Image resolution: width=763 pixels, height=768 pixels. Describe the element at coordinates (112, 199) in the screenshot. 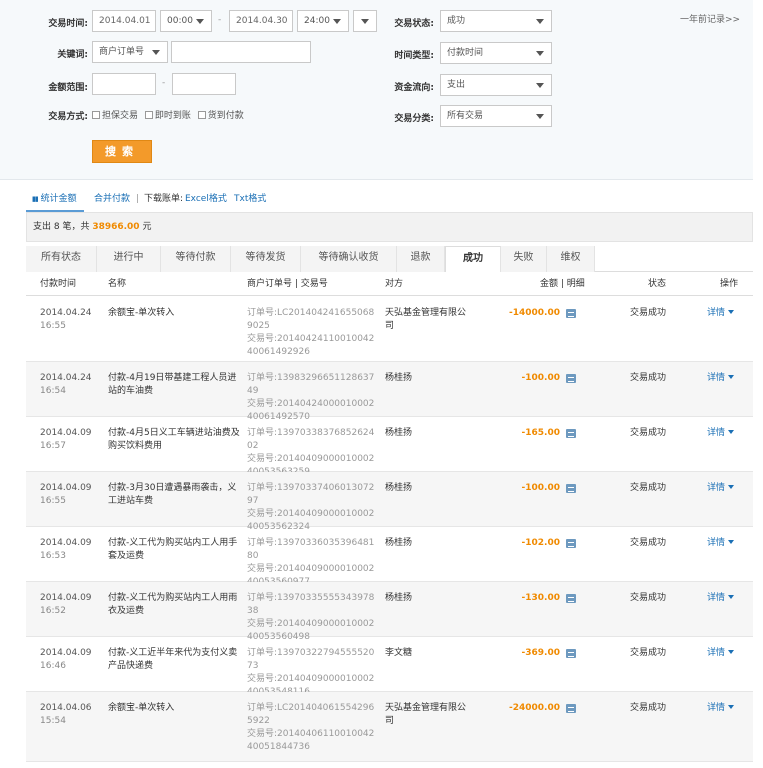

I see `merge-pay-link: 合并付款` at that location.